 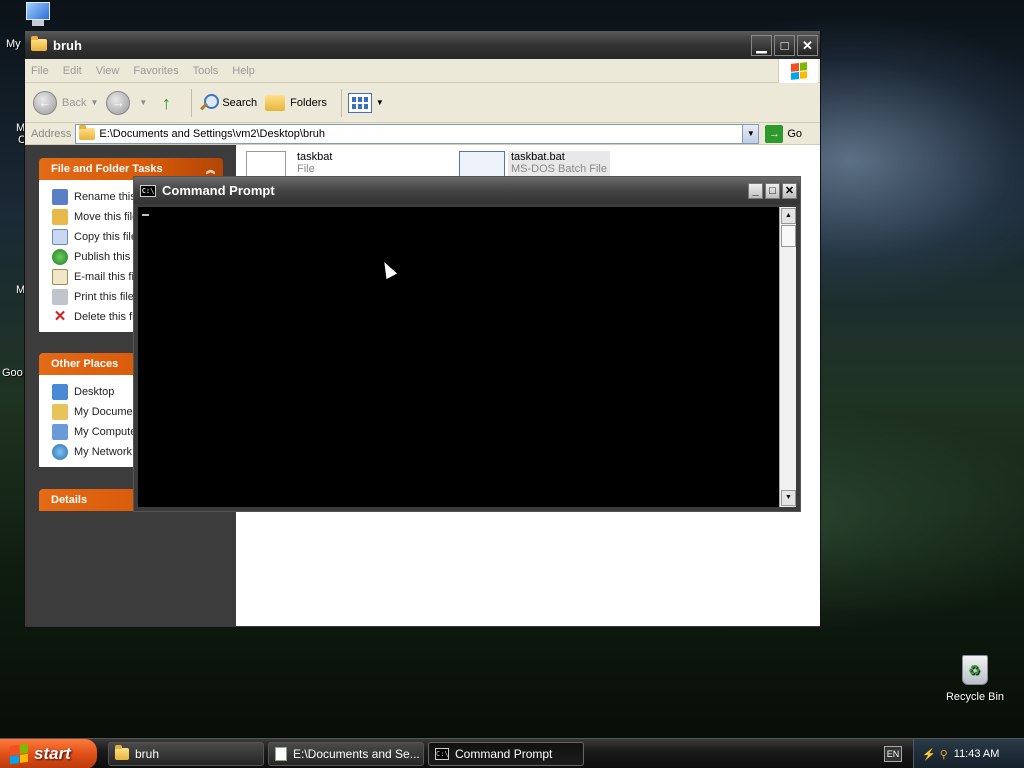 What do you see at coordinates (118, 102) in the screenshot?
I see `forward-arrow-icon: →` at bounding box center [118, 102].